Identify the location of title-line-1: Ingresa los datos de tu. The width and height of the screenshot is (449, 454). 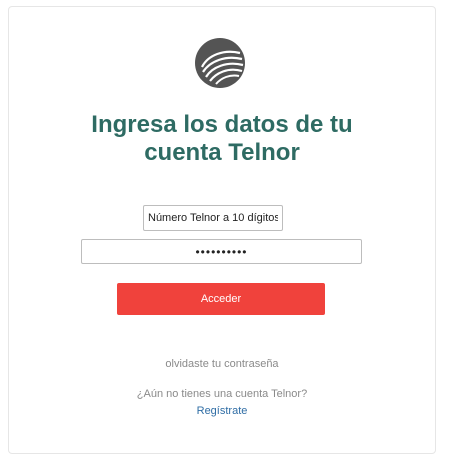
(222, 124).